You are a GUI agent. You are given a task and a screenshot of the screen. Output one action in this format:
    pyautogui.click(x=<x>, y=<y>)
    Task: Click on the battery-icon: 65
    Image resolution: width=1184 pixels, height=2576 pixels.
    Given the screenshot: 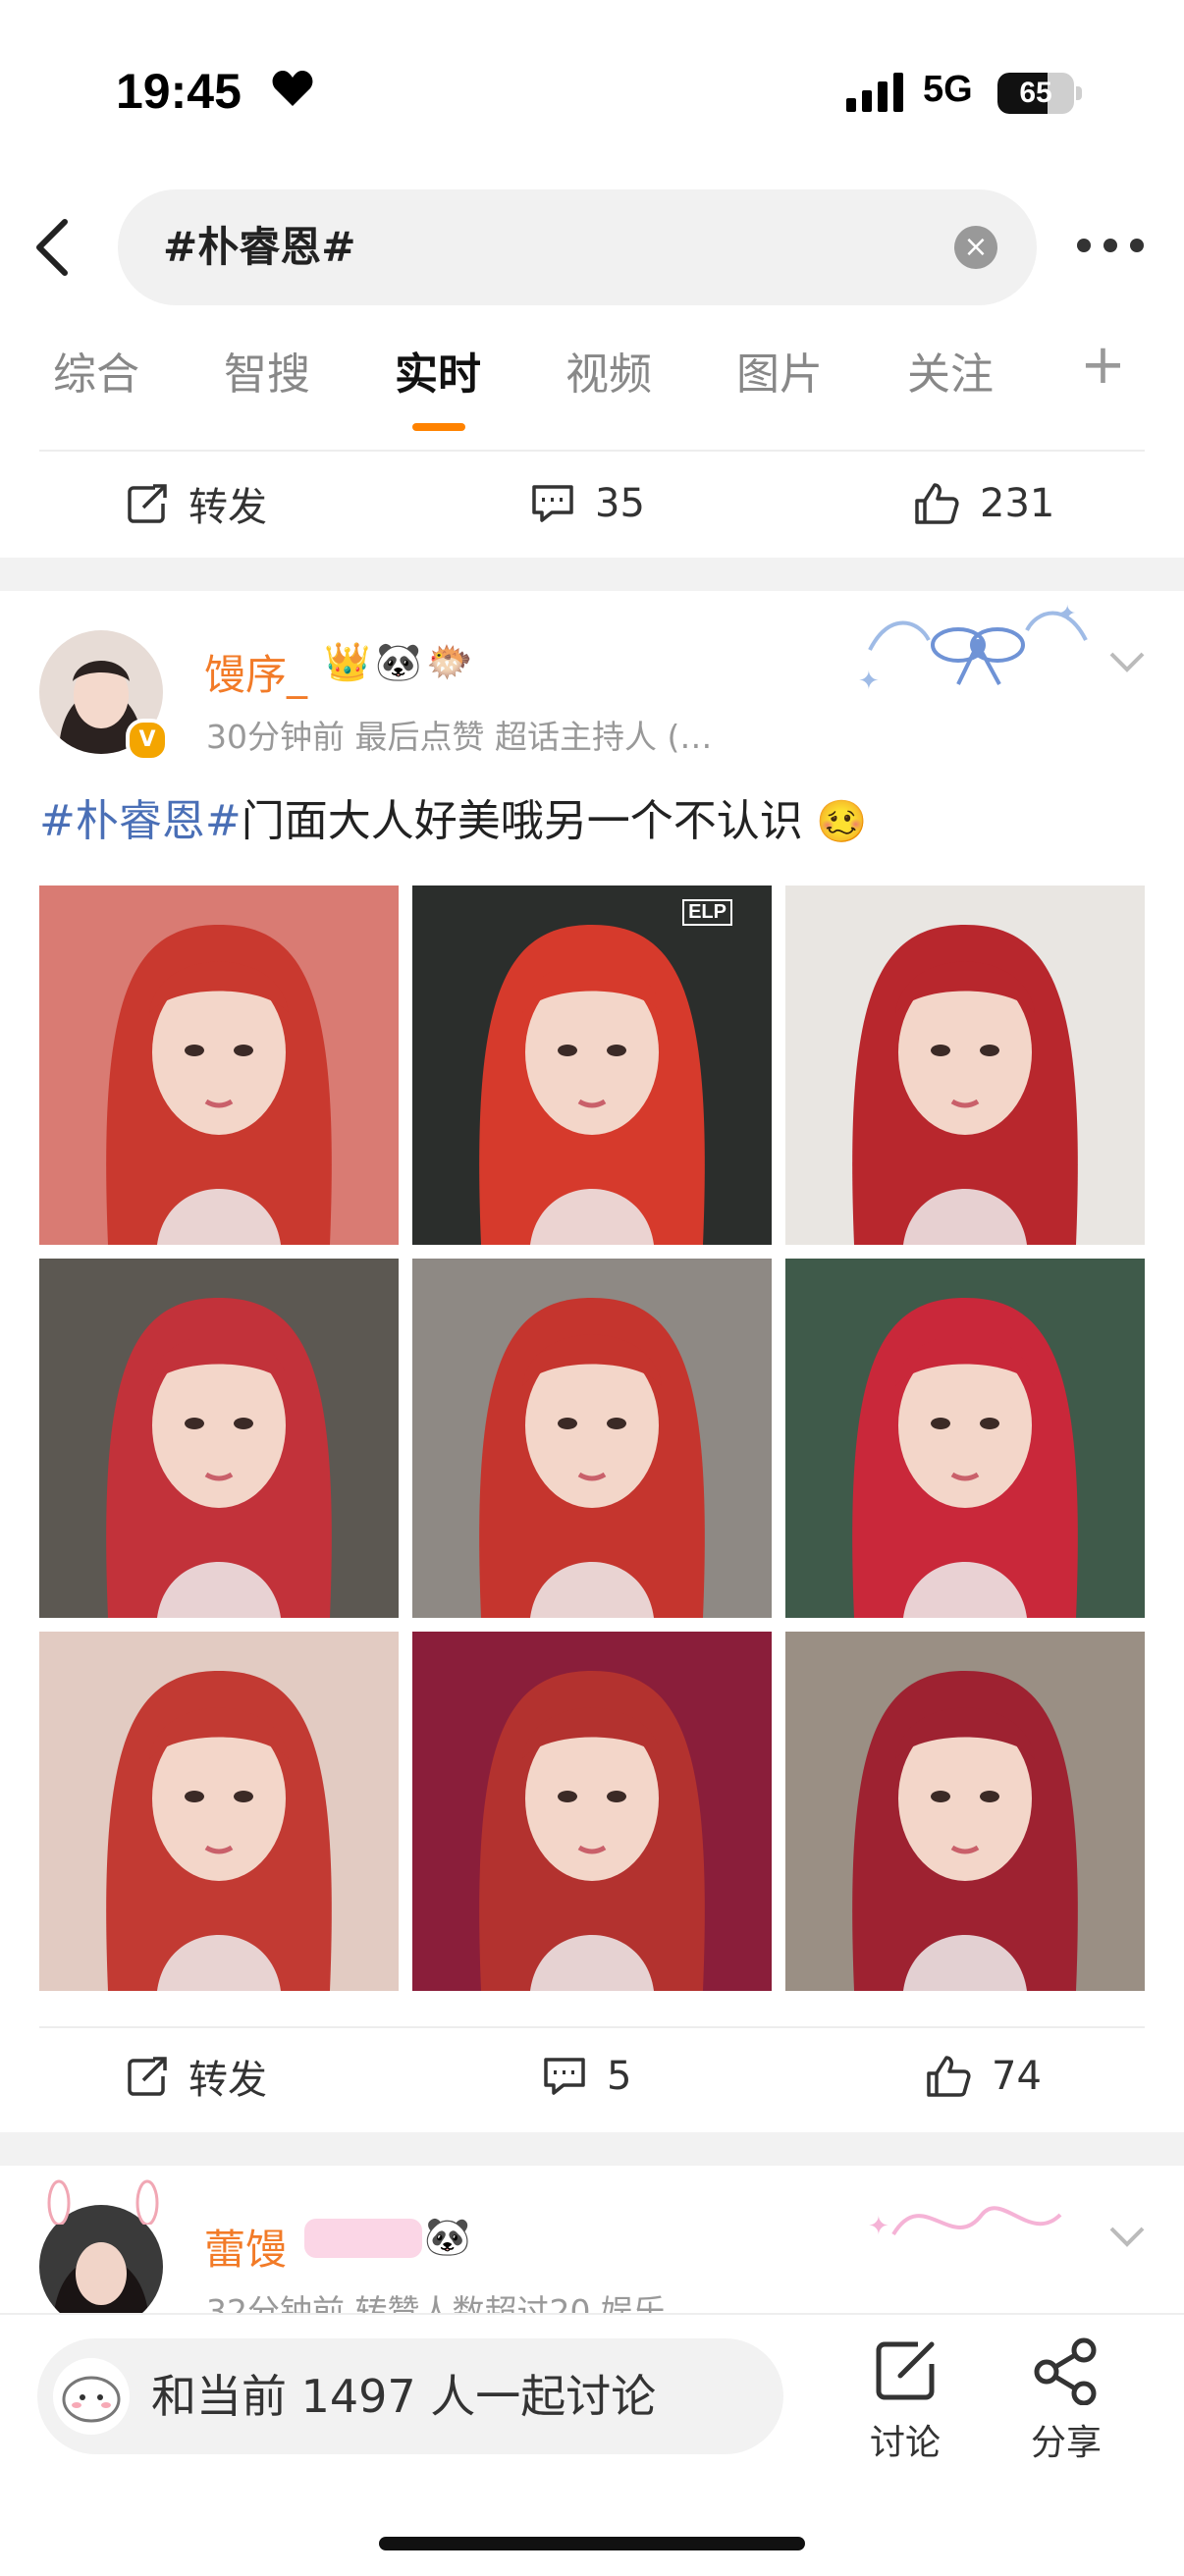 What is the action you would take?
    pyautogui.click(x=1035, y=93)
    